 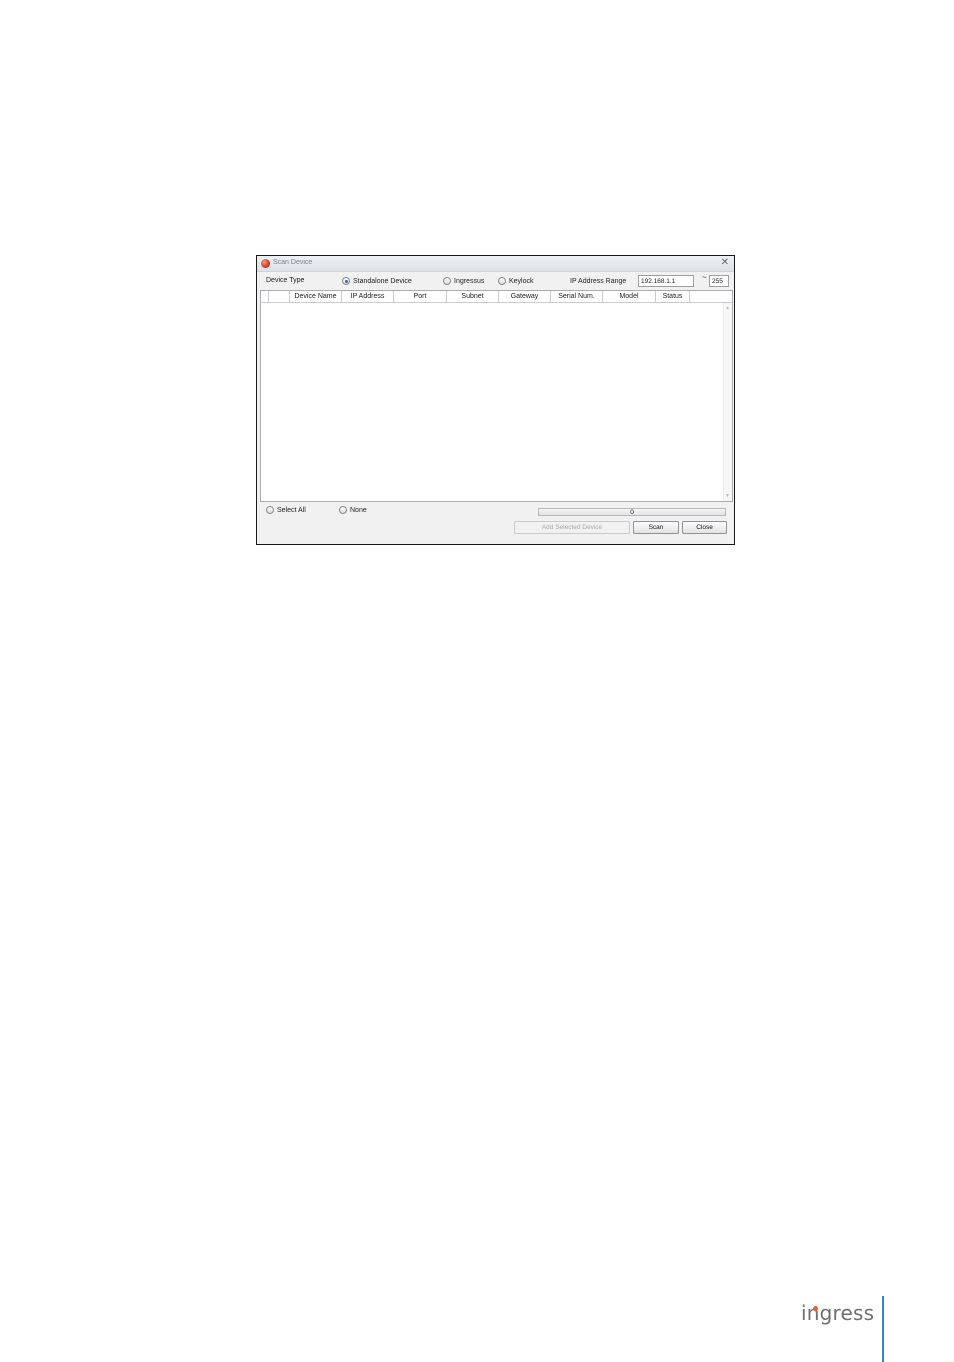 I want to click on radio-ingressus, so click(x=447, y=281).